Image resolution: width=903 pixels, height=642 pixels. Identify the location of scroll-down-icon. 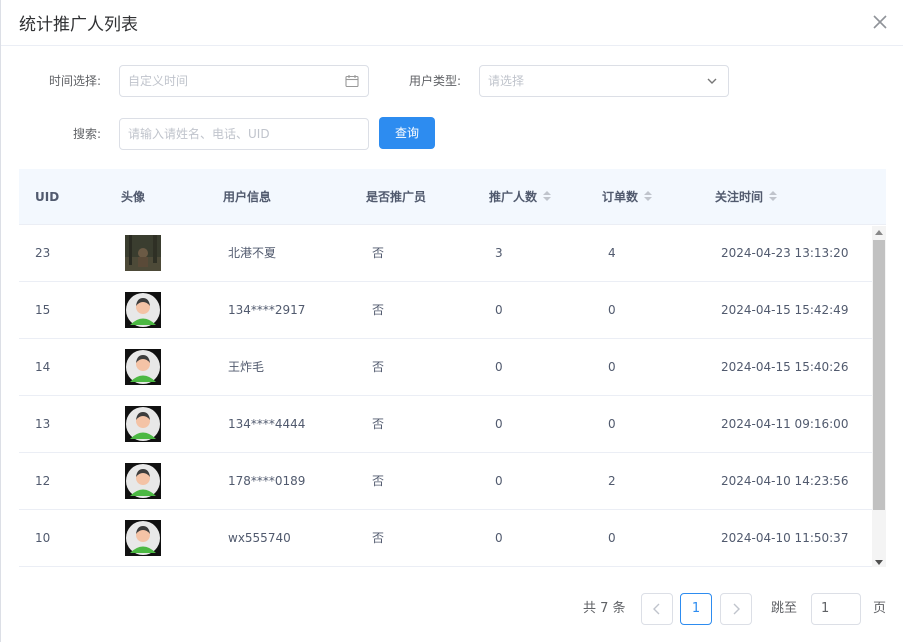
(879, 562).